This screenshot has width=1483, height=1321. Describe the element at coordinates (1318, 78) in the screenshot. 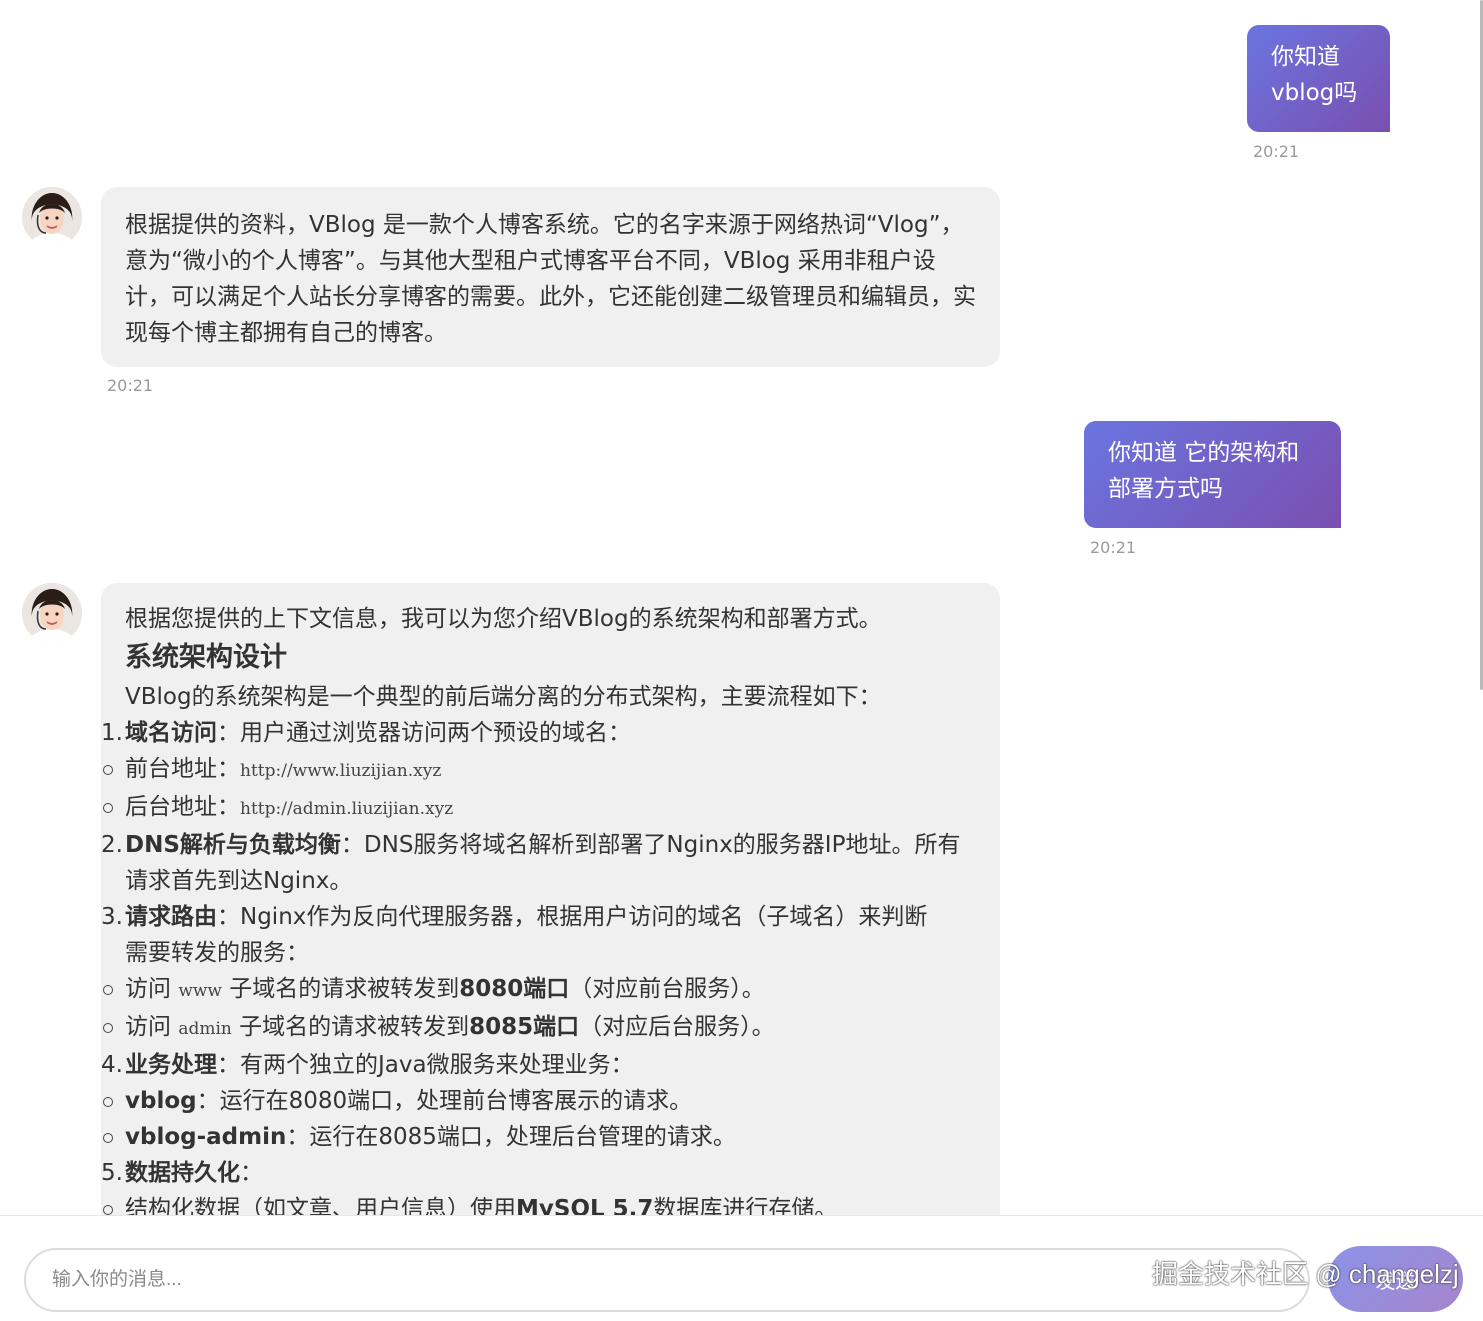

I see `user-message-bubble: 你知道 vblog吗` at that location.